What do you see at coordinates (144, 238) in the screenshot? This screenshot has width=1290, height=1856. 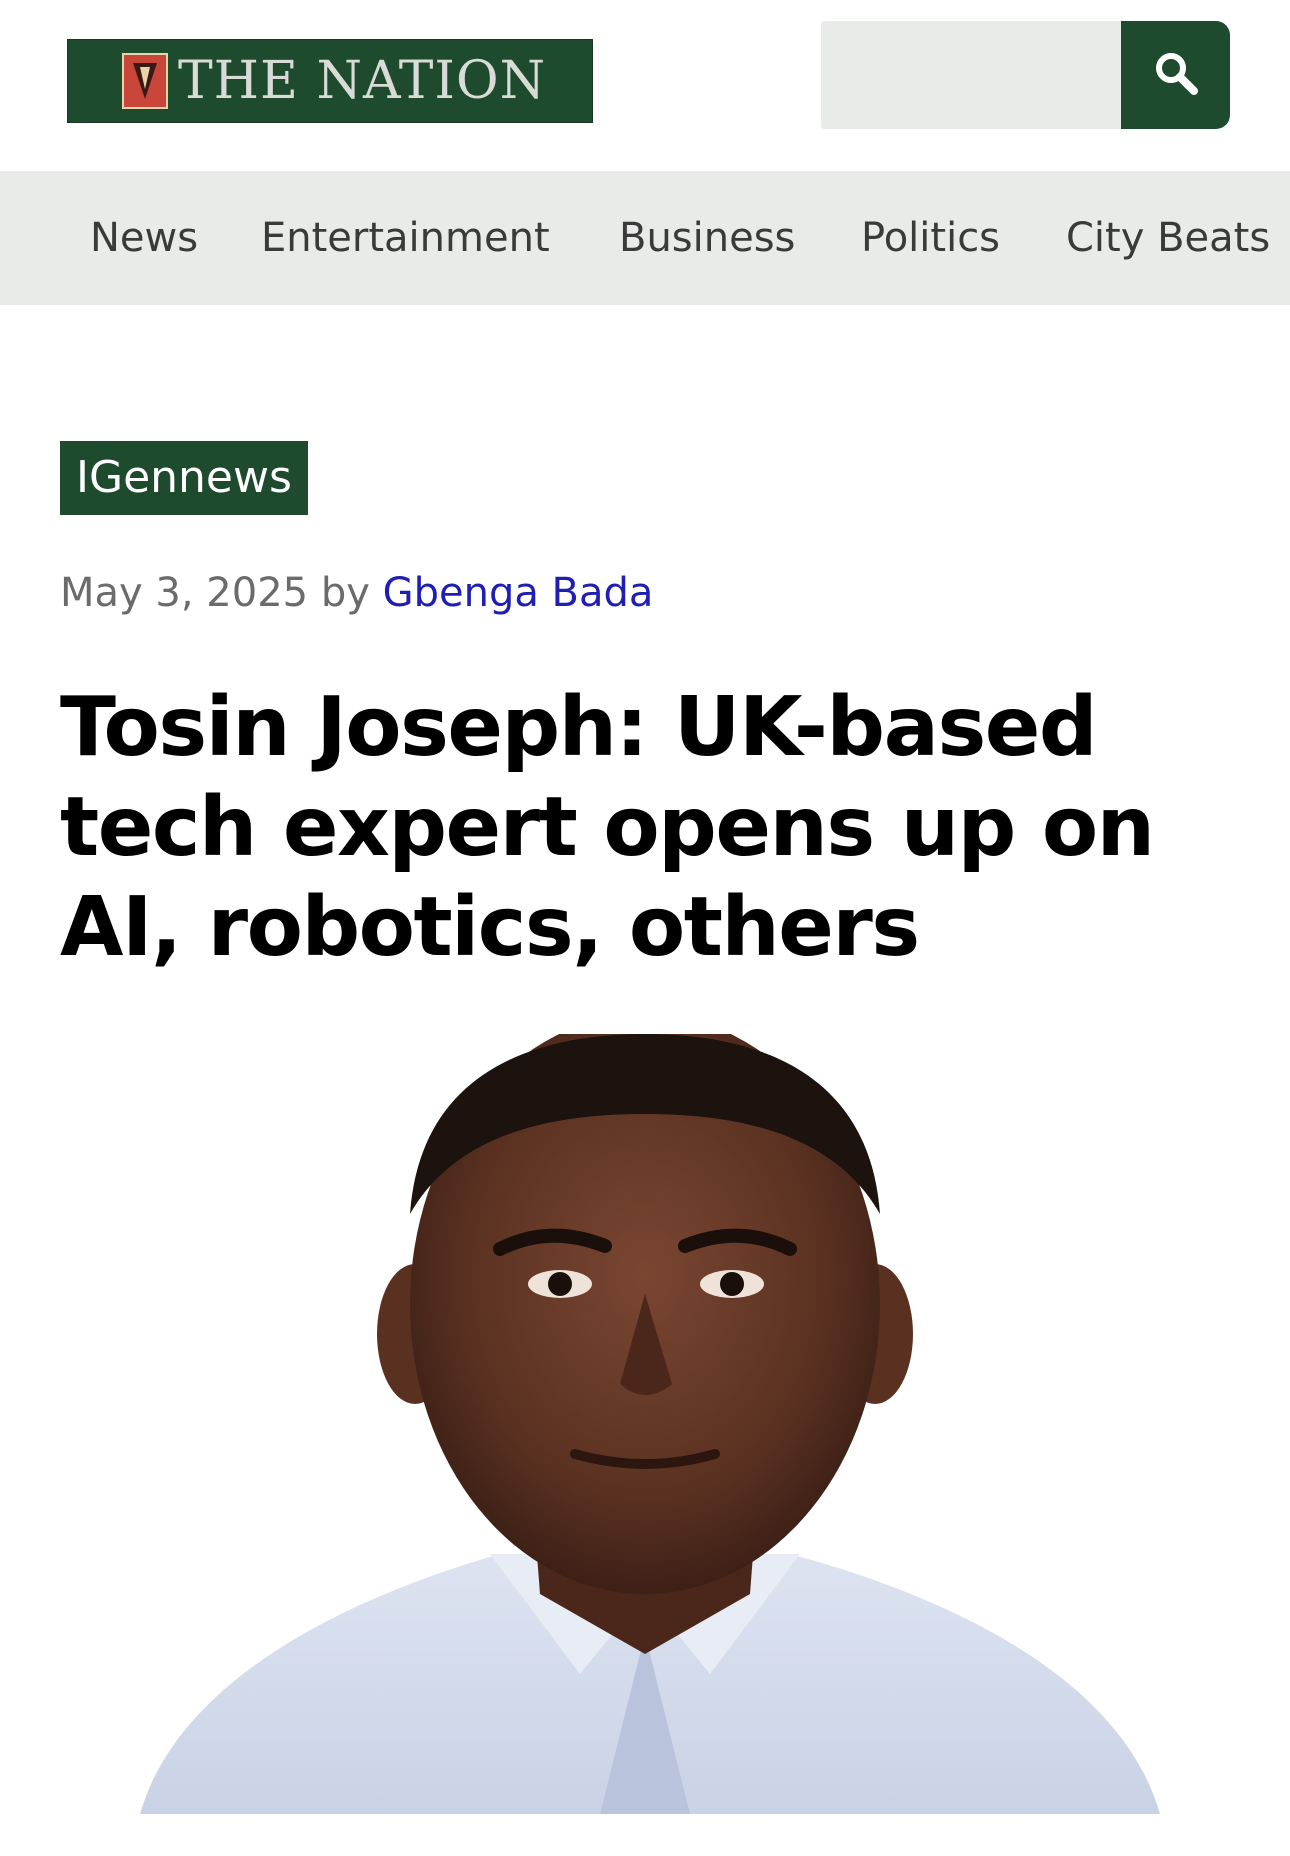 I see `nav-item-news: News` at bounding box center [144, 238].